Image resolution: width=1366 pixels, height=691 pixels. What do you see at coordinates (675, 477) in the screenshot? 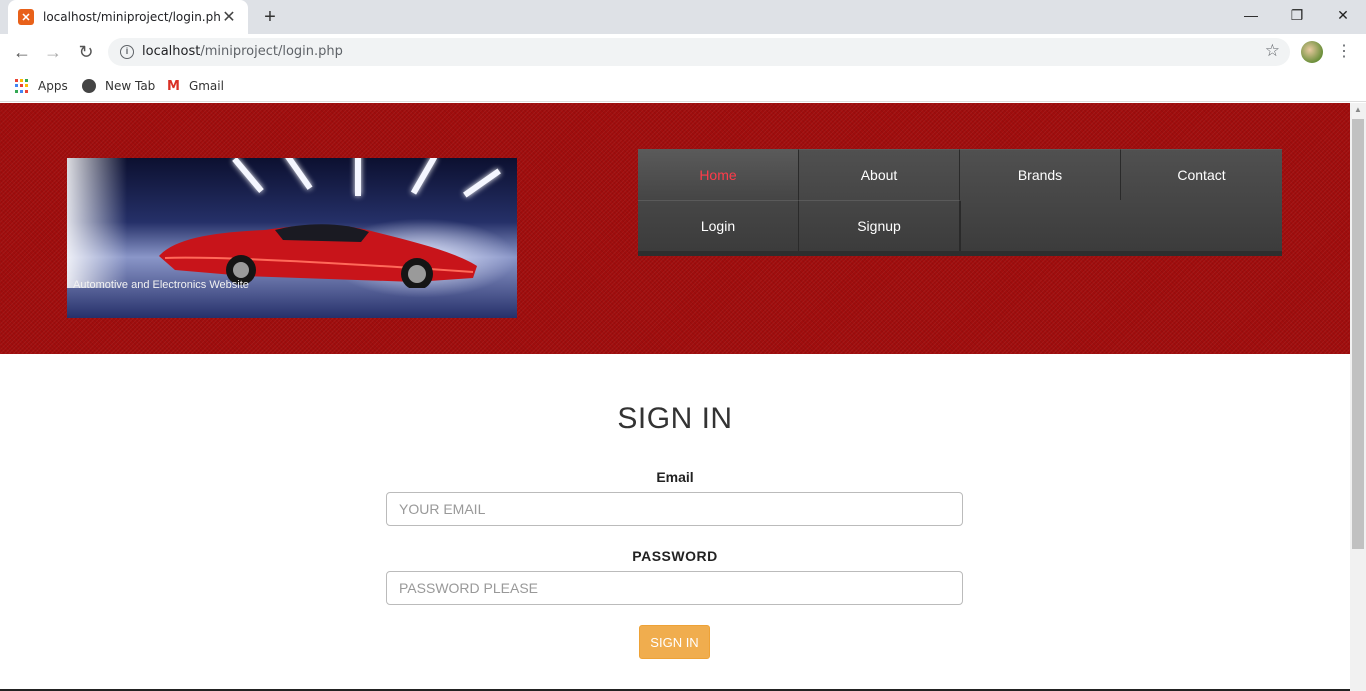
I see `email-label: Email` at bounding box center [675, 477].